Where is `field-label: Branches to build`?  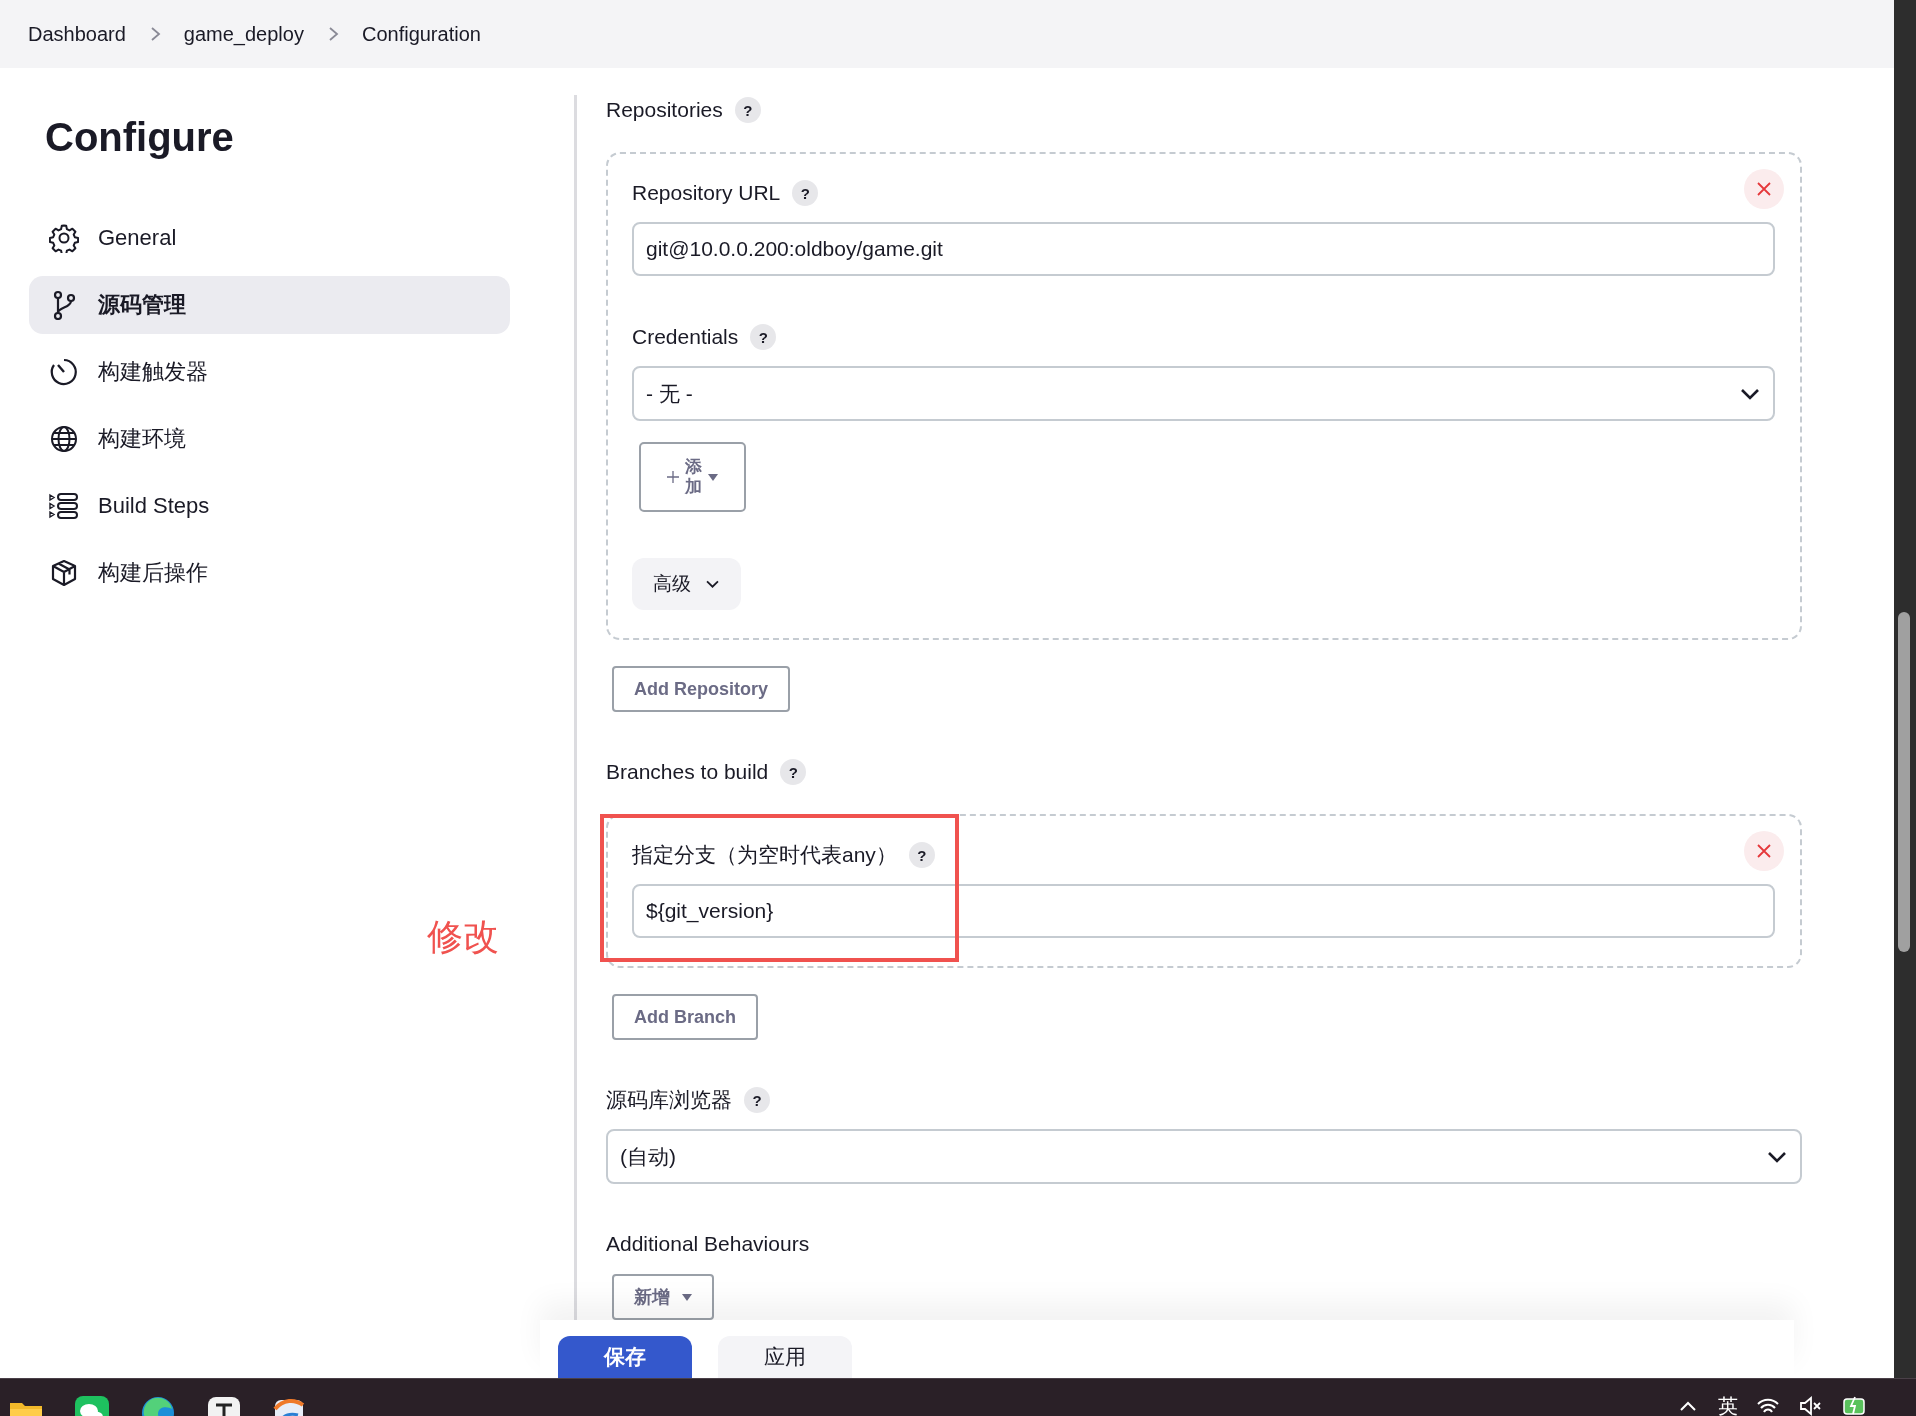
field-label: Branches to build is located at coordinates (687, 772).